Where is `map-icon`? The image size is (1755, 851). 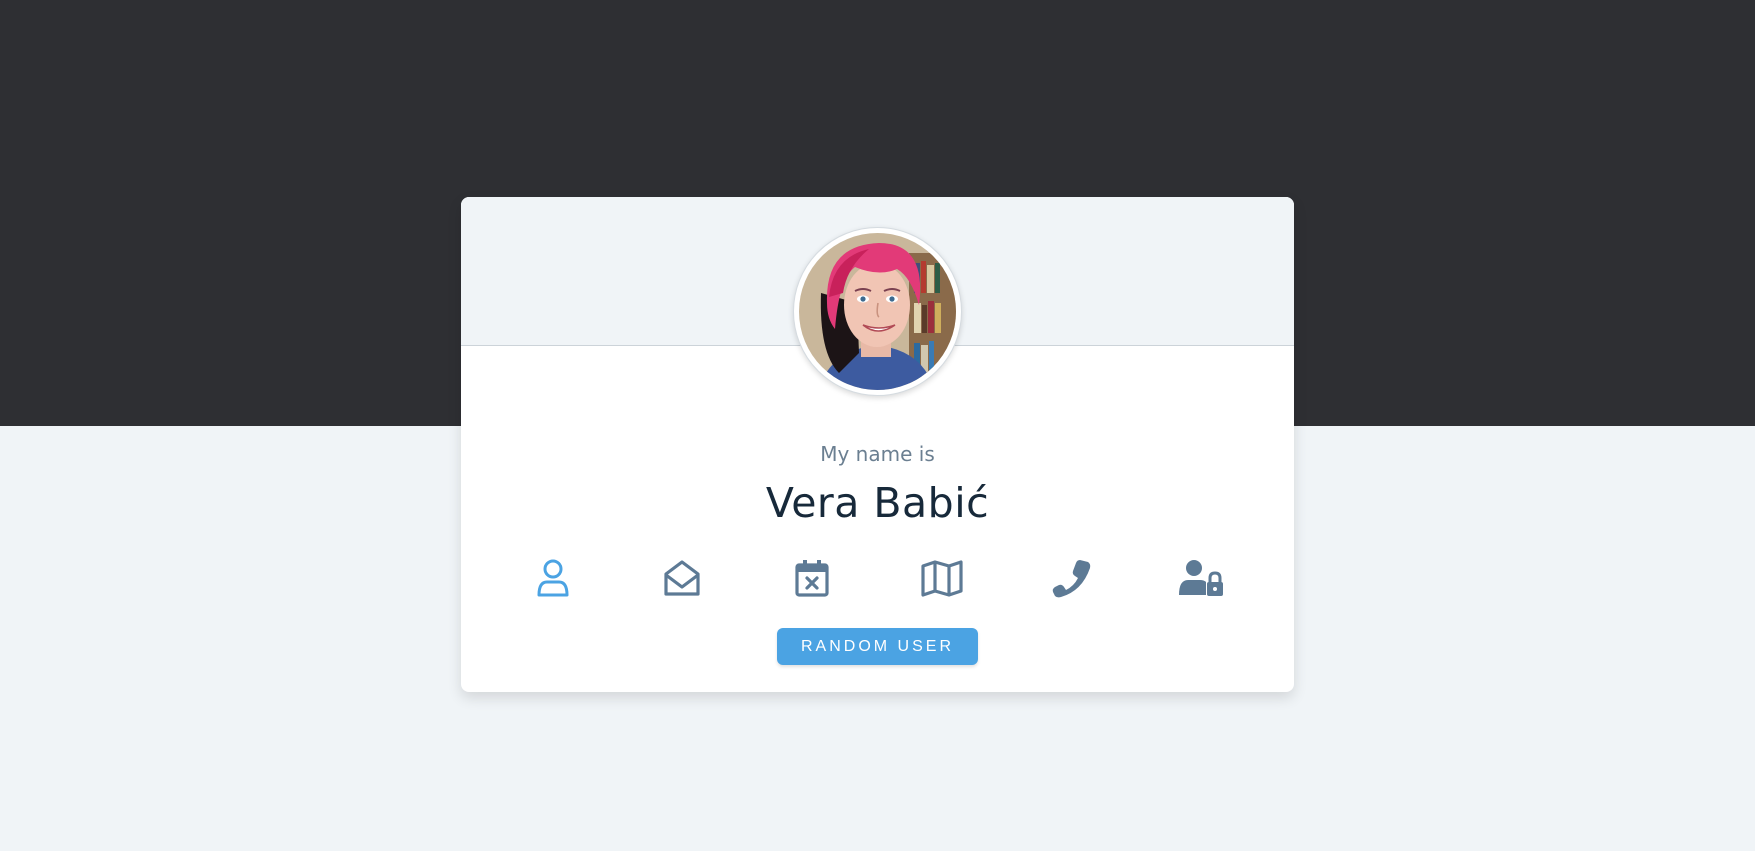
map-icon is located at coordinates (942, 578).